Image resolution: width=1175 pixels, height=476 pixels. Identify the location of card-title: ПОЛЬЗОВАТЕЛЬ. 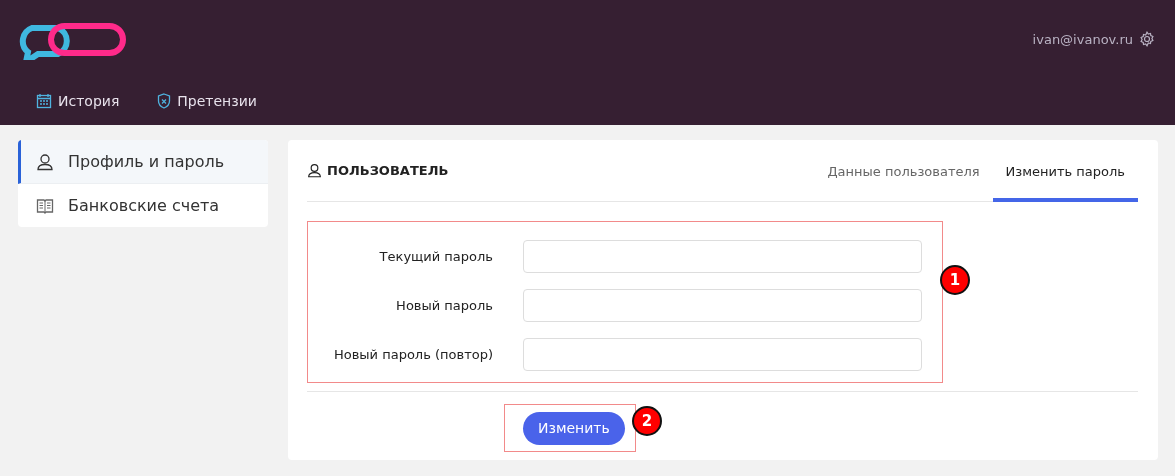
(388, 170).